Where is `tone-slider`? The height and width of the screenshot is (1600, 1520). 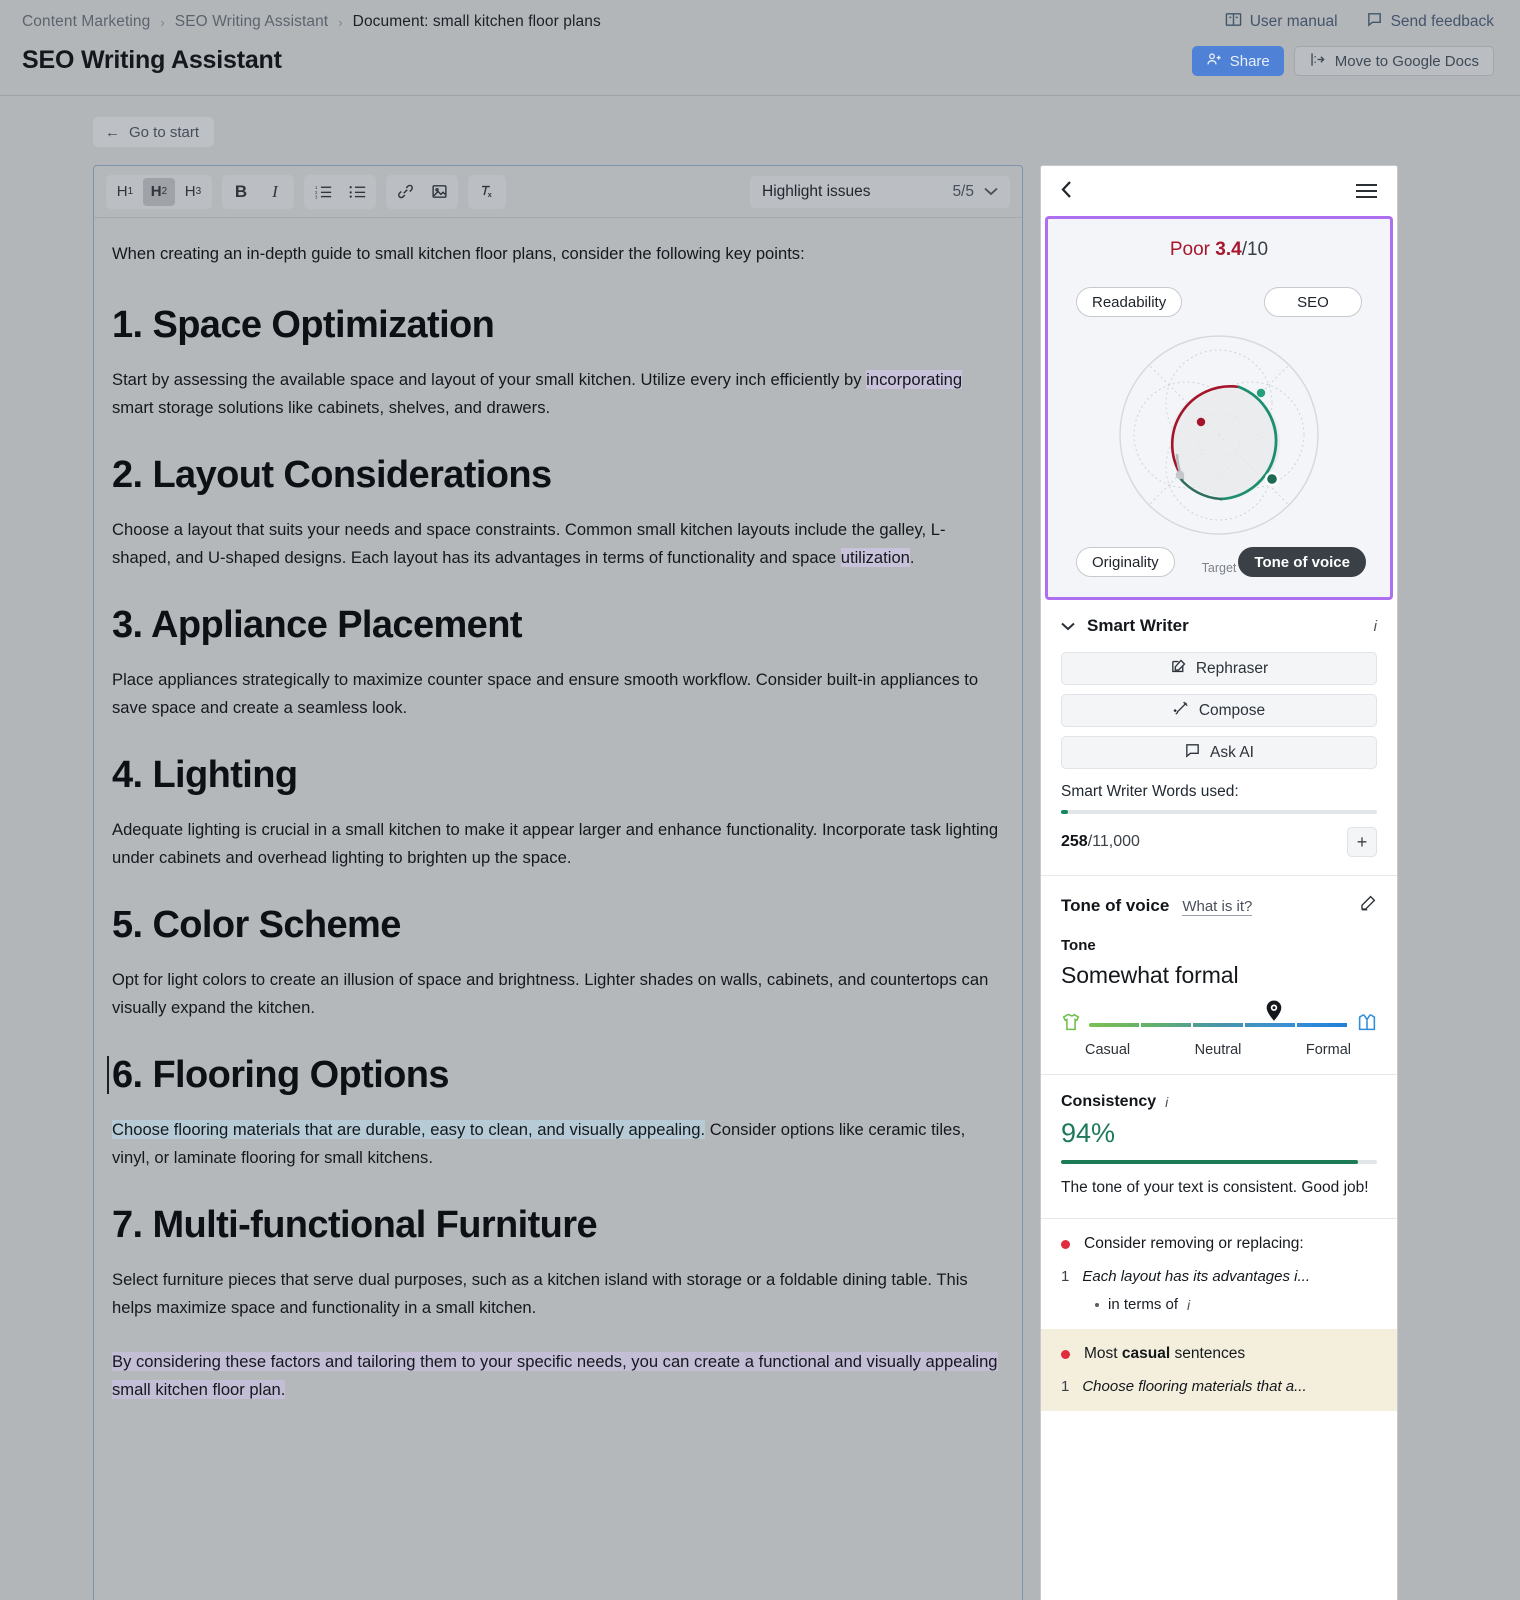 tone-slider is located at coordinates (1219, 1018).